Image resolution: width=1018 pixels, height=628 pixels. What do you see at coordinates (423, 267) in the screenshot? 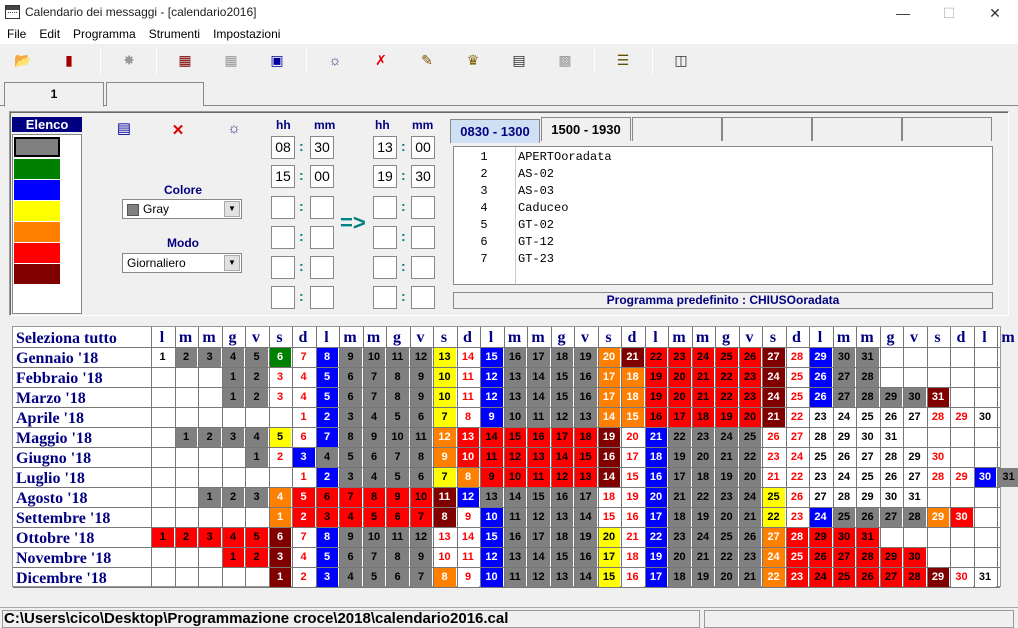
I see `end-minute-input` at bounding box center [423, 267].